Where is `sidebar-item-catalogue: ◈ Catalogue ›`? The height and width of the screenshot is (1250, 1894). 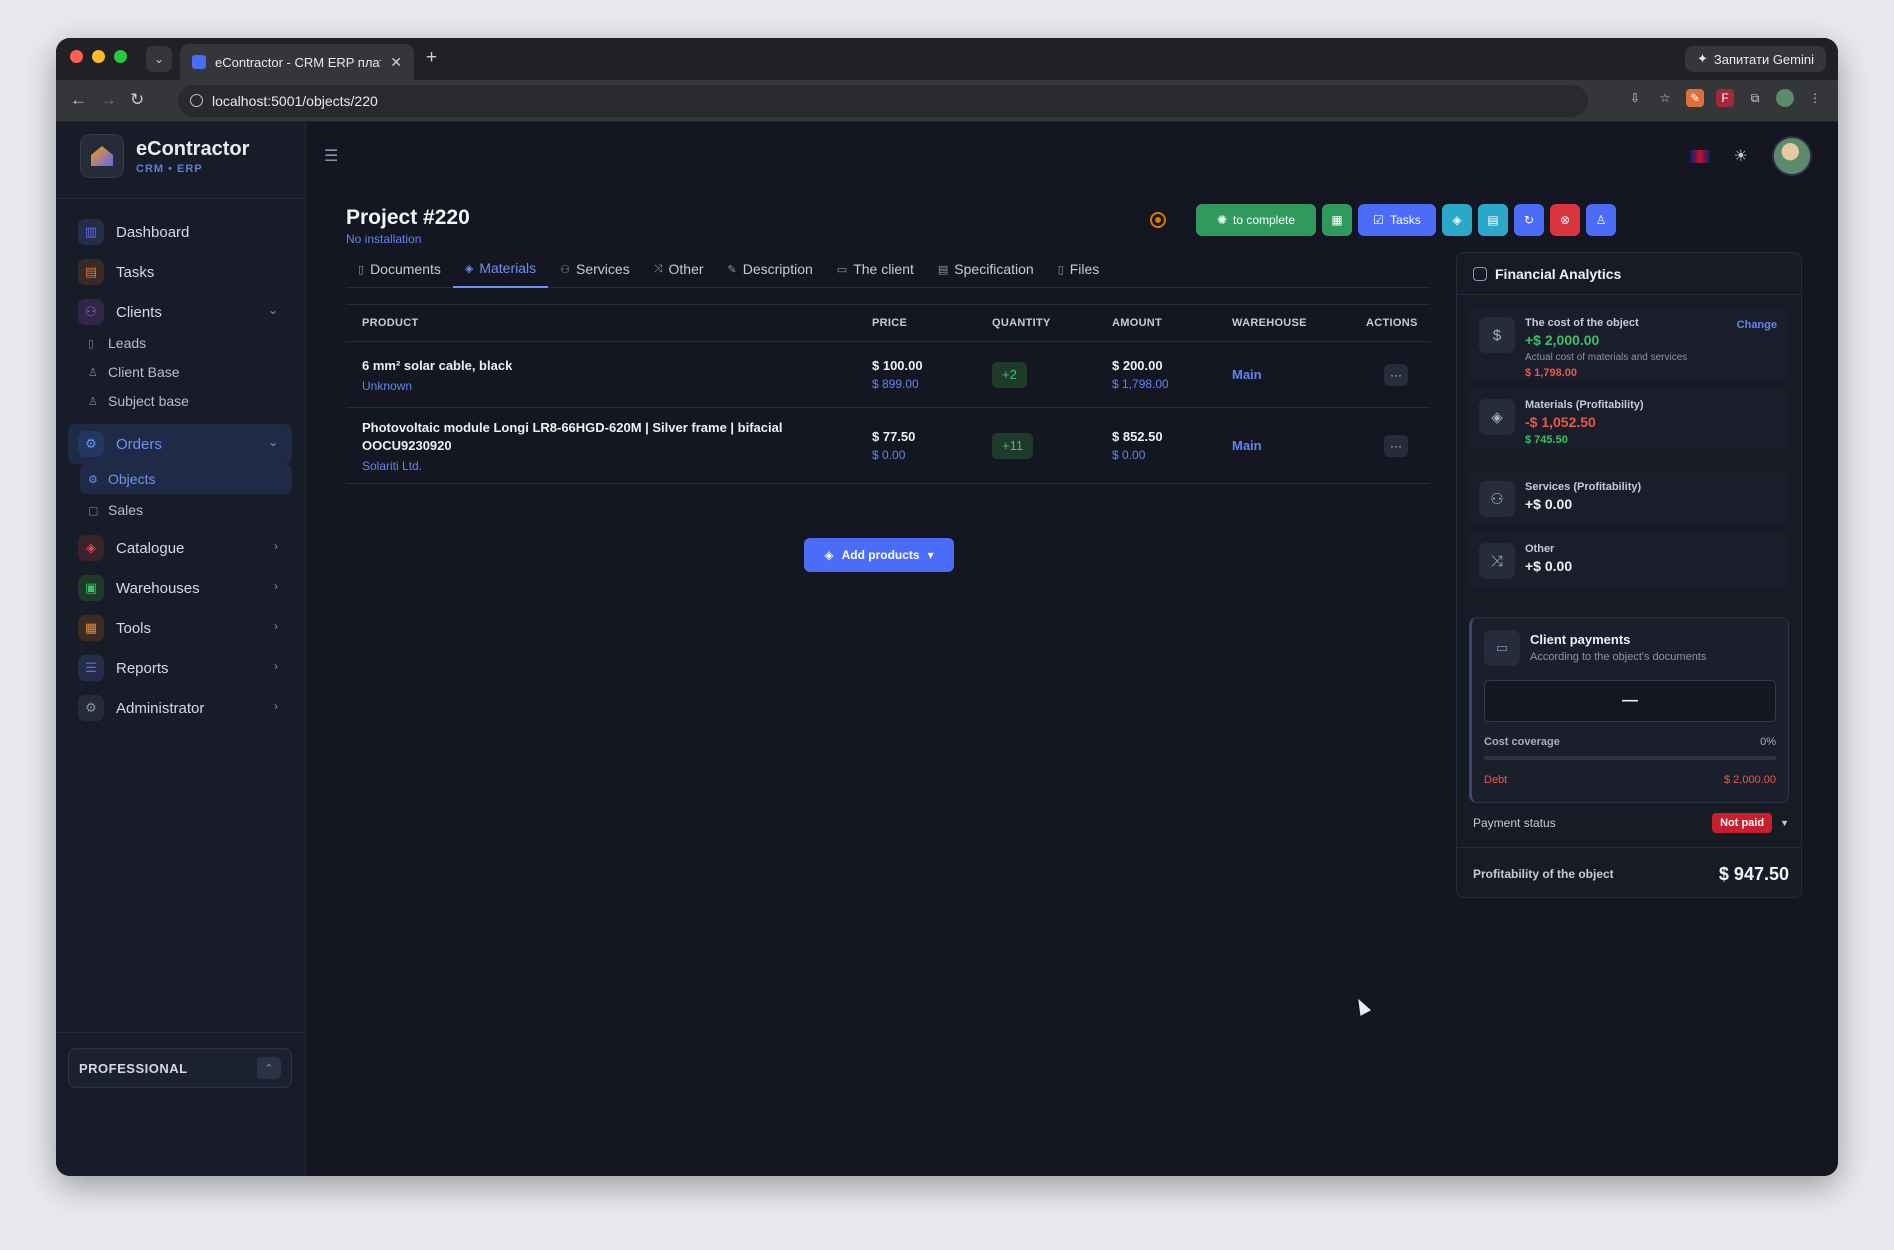 sidebar-item-catalogue: ◈ Catalogue › is located at coordinates (180, 548).